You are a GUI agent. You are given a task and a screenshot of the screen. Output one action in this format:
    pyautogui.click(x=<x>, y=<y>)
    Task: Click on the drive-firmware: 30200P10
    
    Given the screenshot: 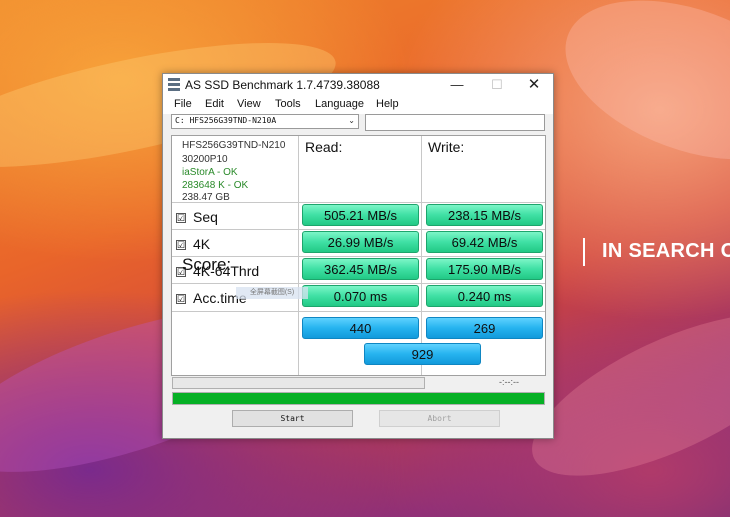 What is the action you would take?
    pyautogui.click(x=205, y=159)
    